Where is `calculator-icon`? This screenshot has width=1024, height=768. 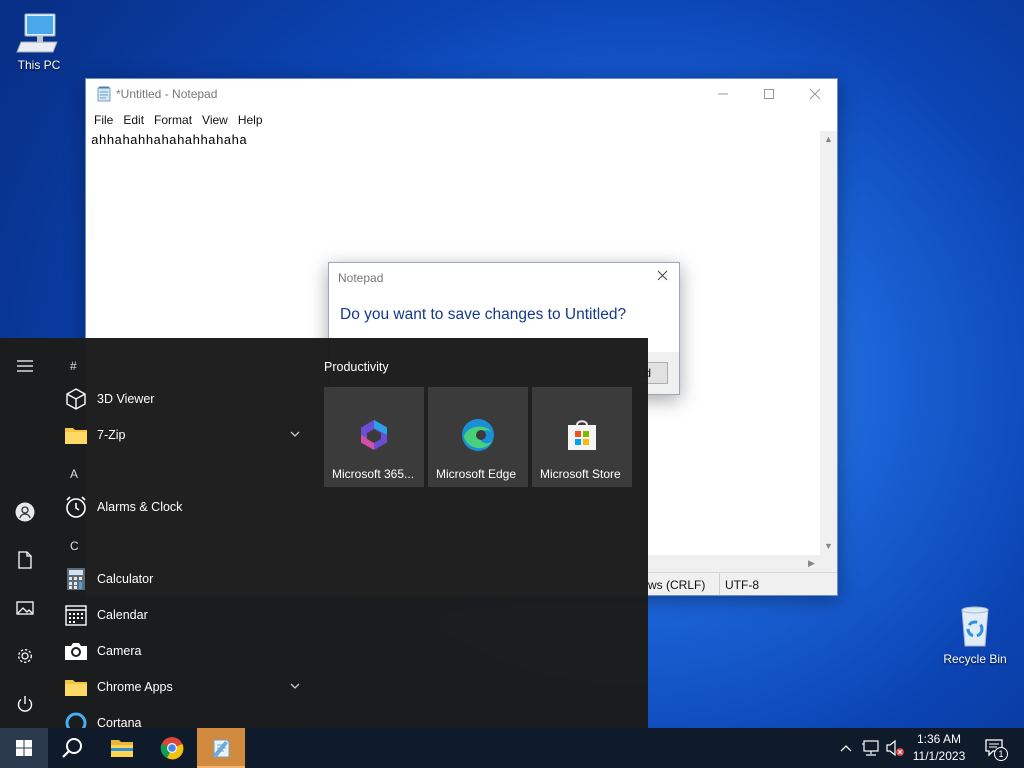 calculator-icon is located at coordinates (76, 579).